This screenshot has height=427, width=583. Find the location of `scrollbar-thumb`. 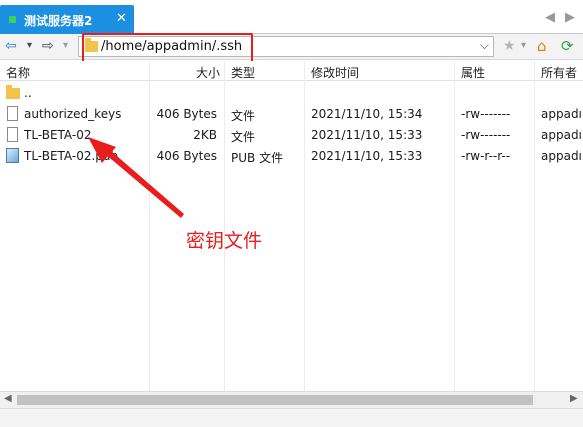

scrollbar-thumb is located at coordinates (275, 400).